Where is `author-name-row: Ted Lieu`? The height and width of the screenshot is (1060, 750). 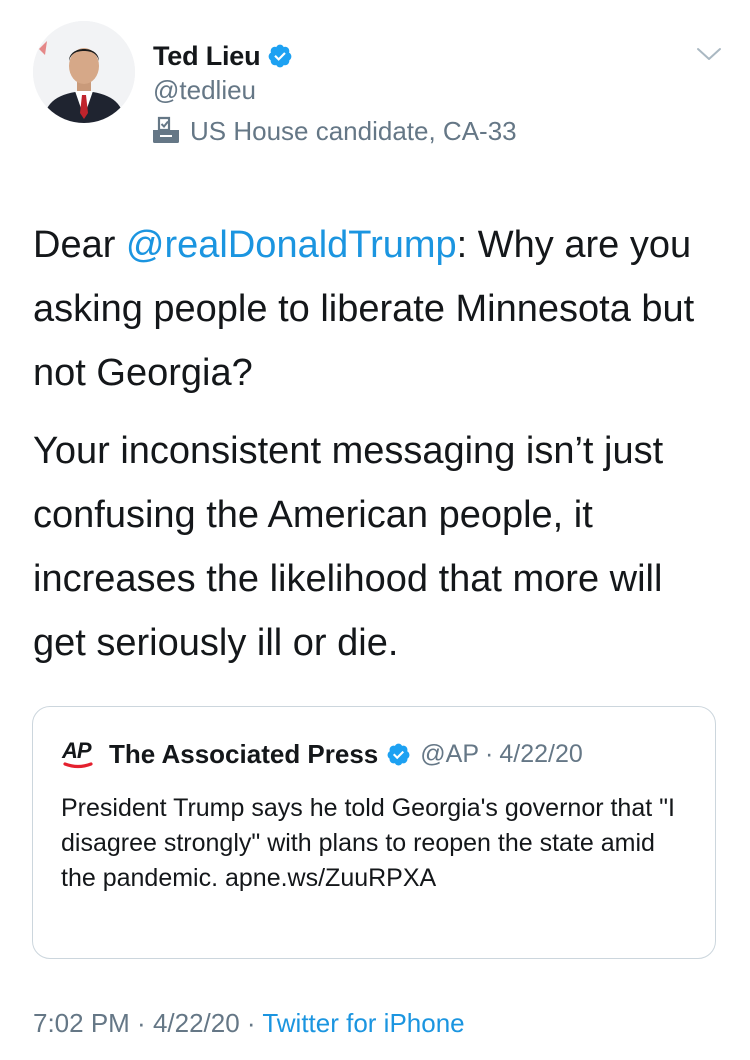 author-name-row: Ted Lieu is located at coordinates (223, 56).